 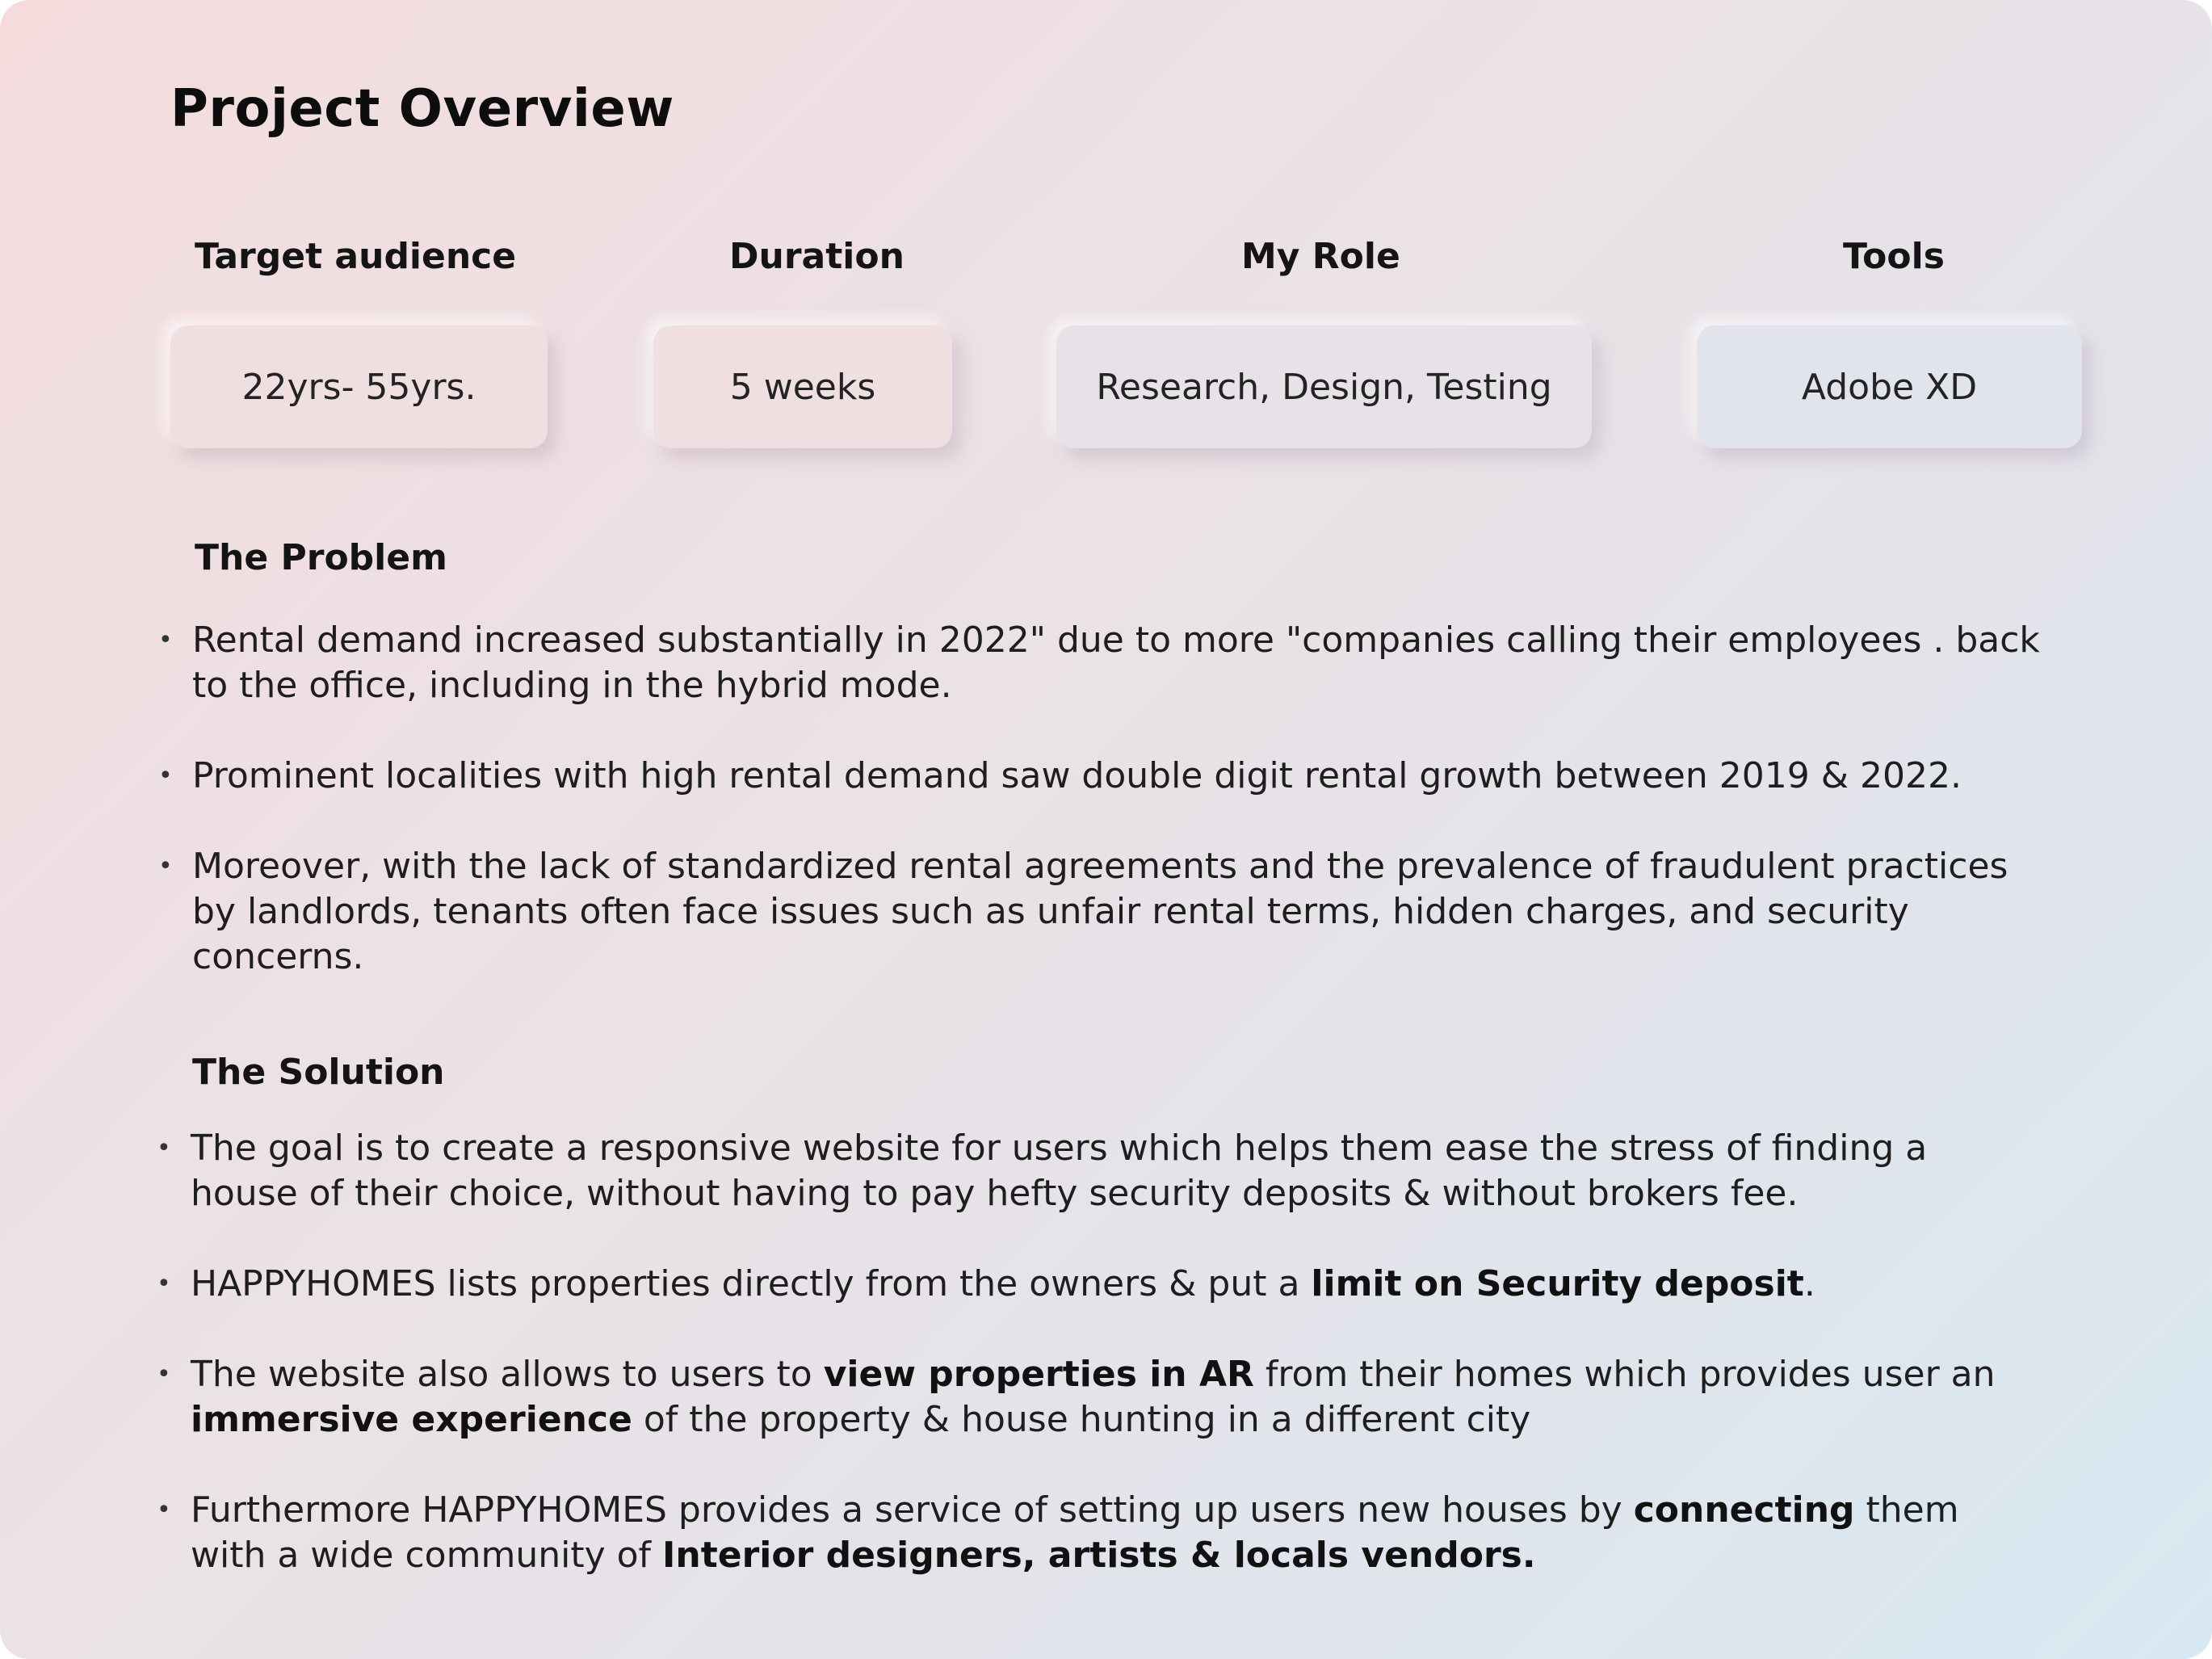 What do you see at coordinates (1039, 1374) in the screenshot?
I see `solution-item-emphasis: view properties in AR` at bounding box center [1039, 1374].